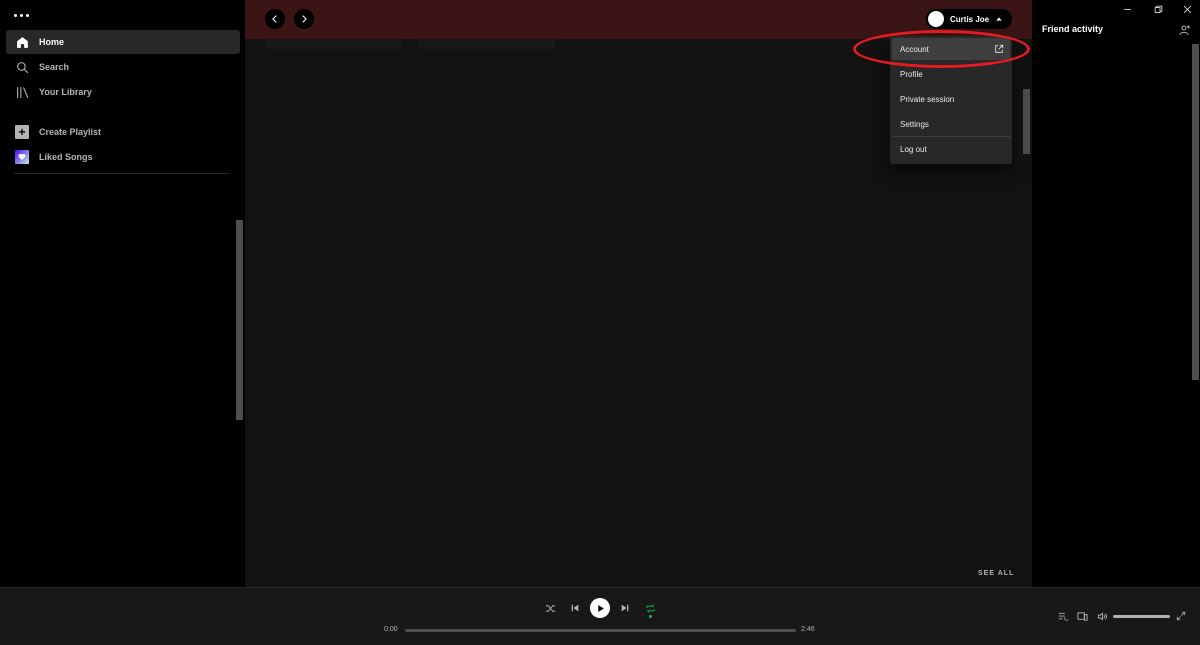 The image size is (1200, 645). I want to click on sidebar-item-label: Liked Songs, so click(66, 157).